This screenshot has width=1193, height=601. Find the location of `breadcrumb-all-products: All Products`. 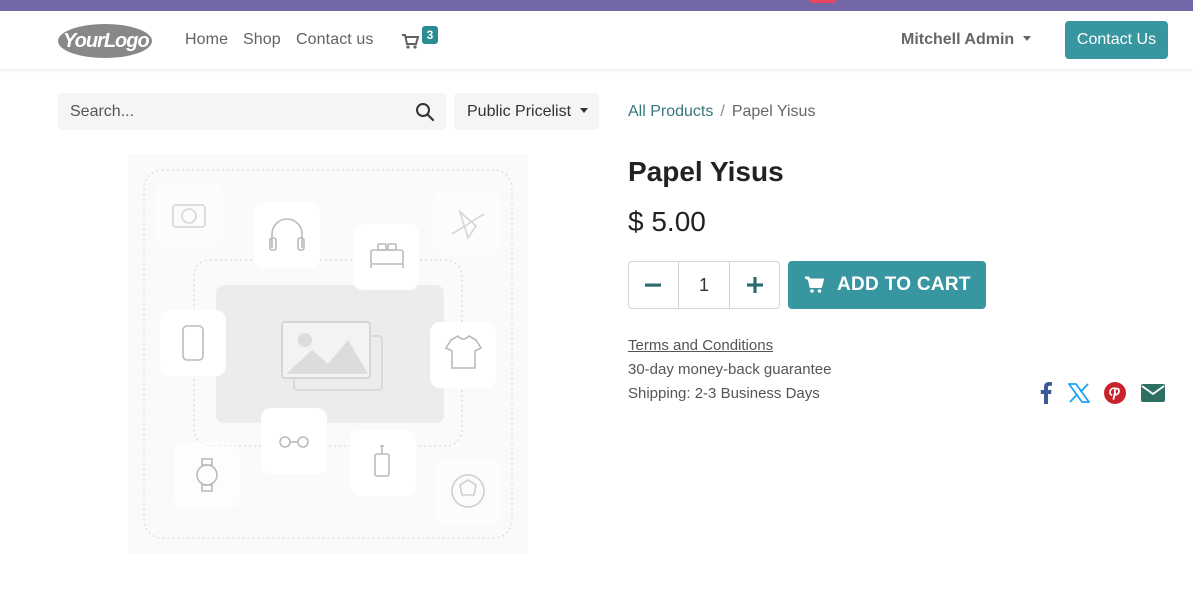

breadcrumb-all-products: All Products is located at coordinates (670, 111).